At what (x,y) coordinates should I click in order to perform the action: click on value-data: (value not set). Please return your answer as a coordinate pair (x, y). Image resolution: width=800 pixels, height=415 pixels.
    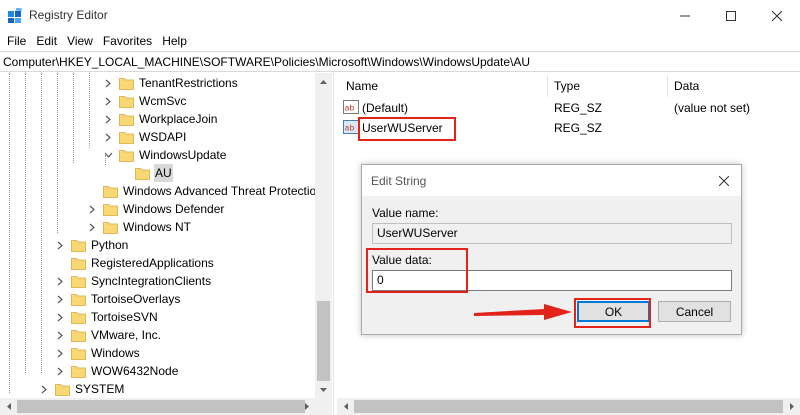
    Looking at the image, I should click on (712, 108).